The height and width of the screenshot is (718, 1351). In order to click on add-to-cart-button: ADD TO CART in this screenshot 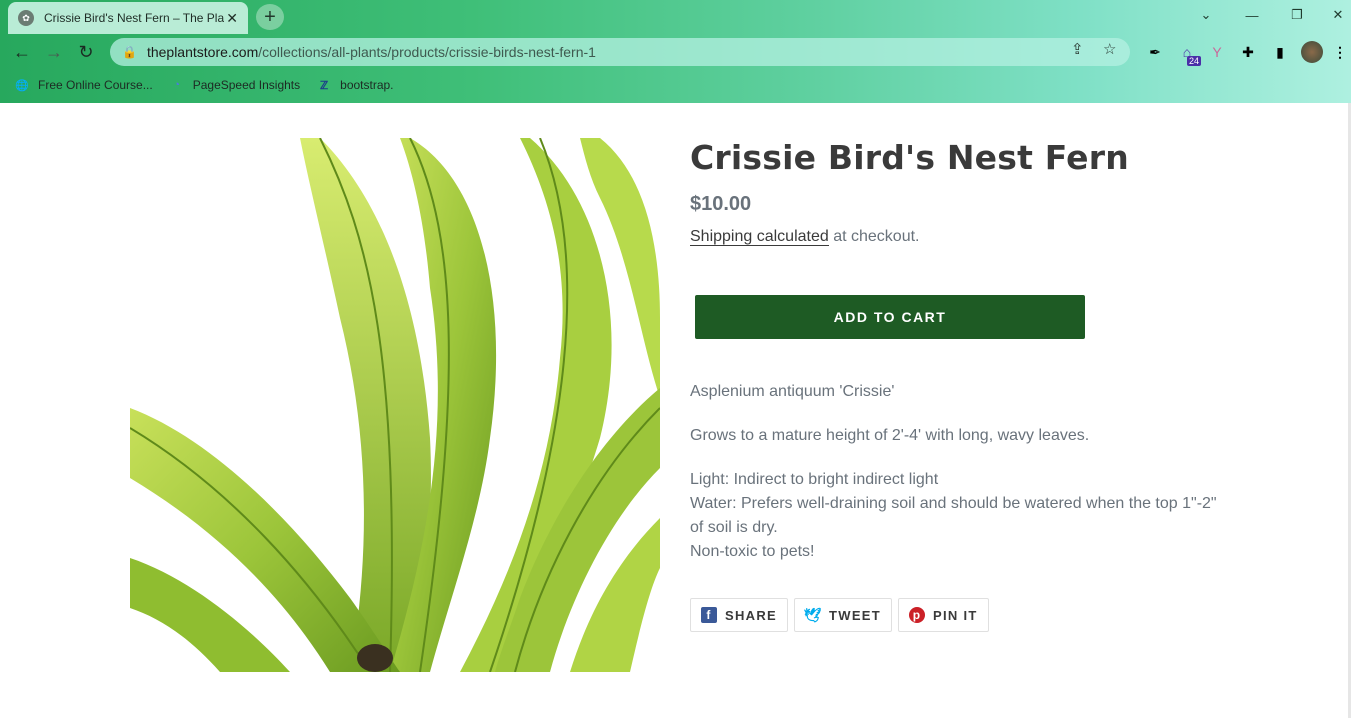, I will do `click(890, 317)`.